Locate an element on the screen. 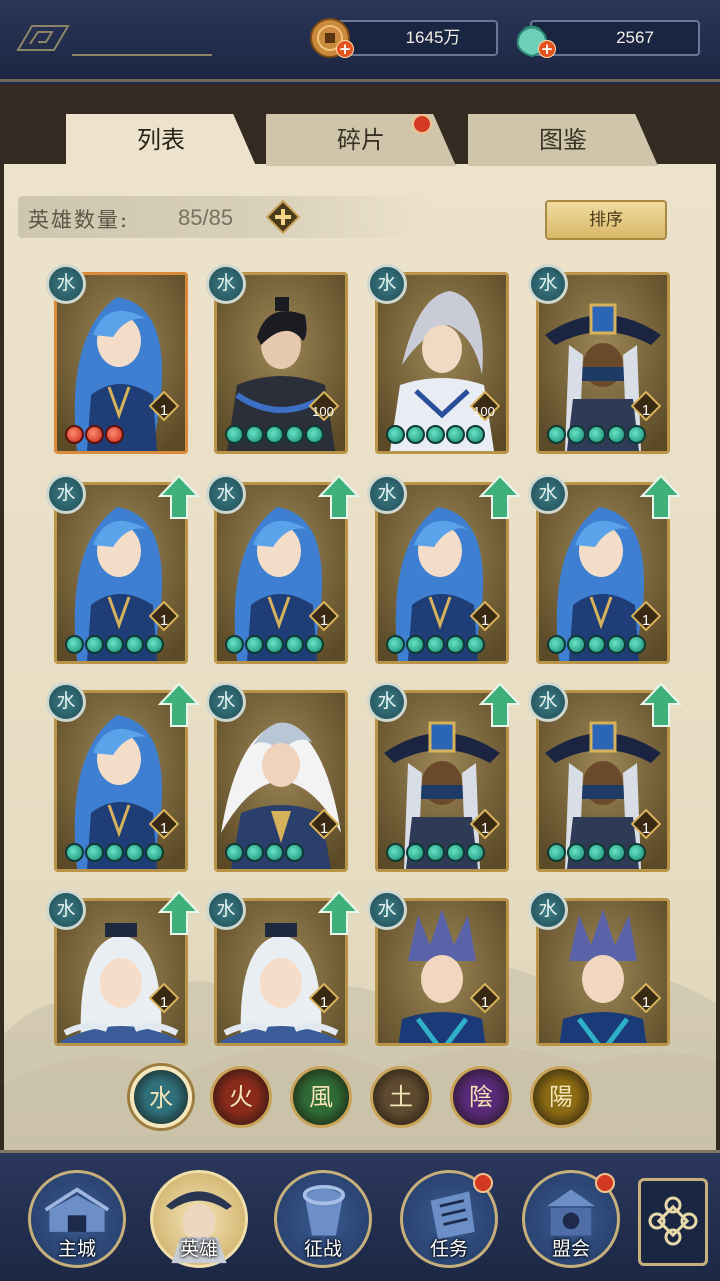 The width and height of the screenshot is (720, 1281). nav-alliance-hall: 盟会 is located at coordinates (571, 1219).